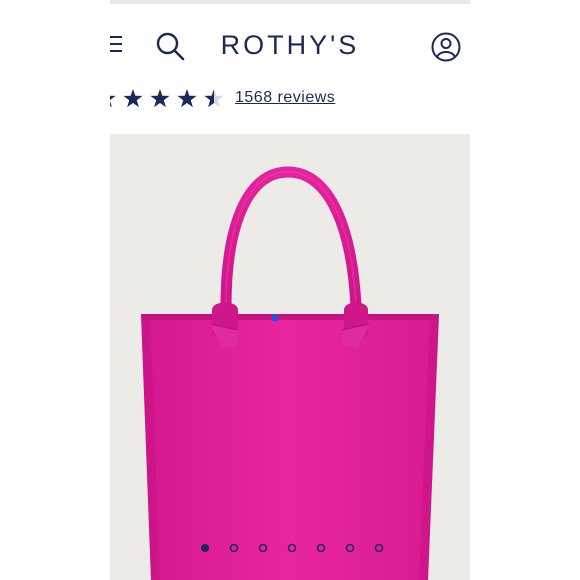 The image size is (580, 580). What do you see at coordinates (285, 98) in the screenshot?
I see `reviews-link: 1568 reviews` at bounding box center [285, 98].